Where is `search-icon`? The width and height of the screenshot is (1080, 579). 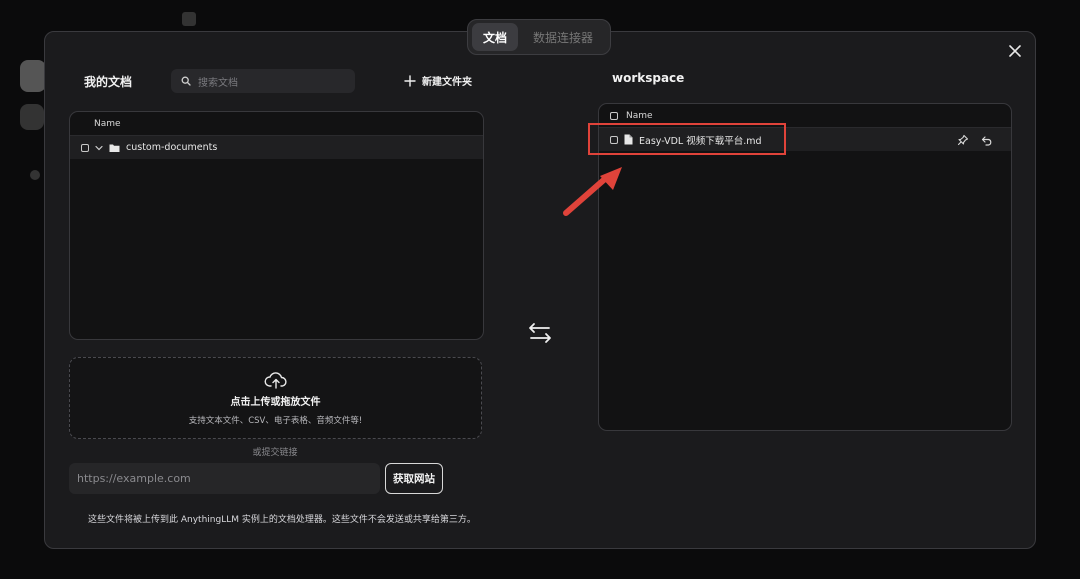
search-icon is located at coordinates (186, 81).